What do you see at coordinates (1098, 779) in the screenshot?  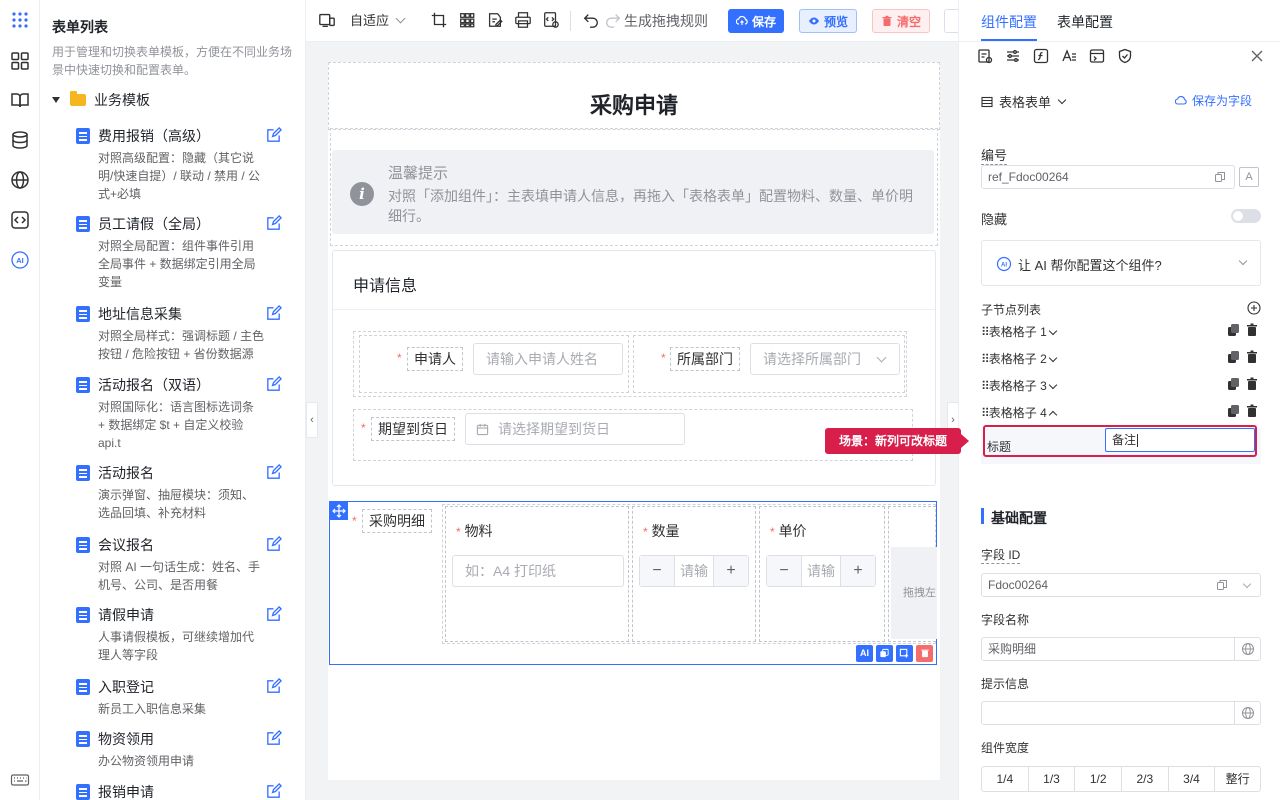 I see `width-option-button: 1/2` at bounding box center [1098, 779].